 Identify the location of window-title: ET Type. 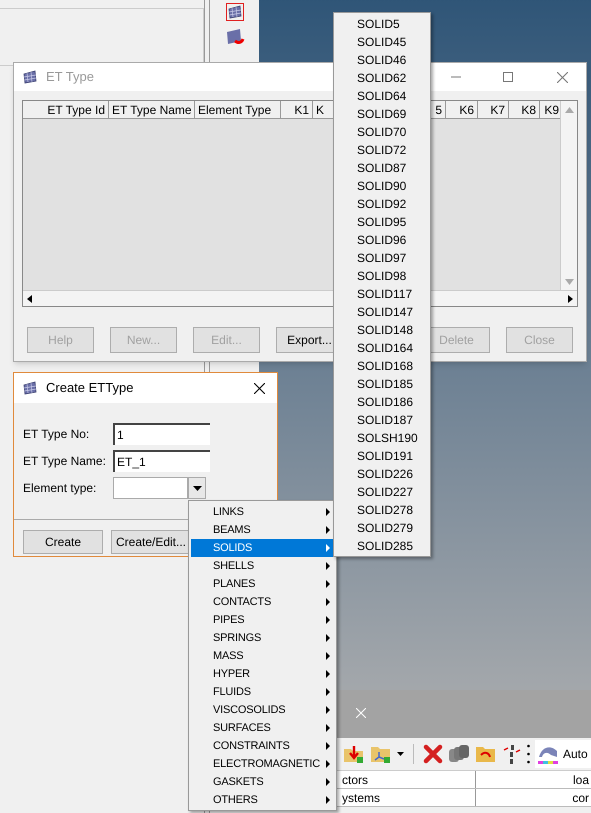
(70, 77).